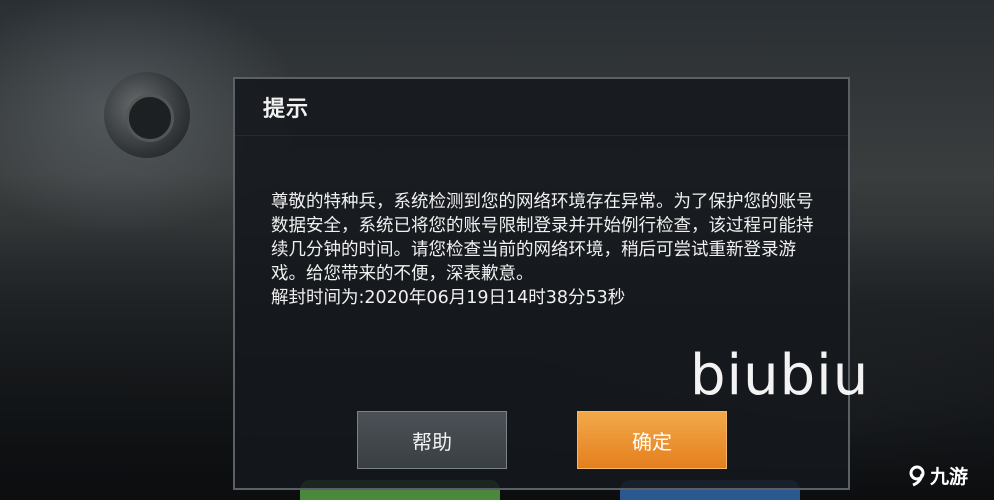 This screenshot has width=994, height=500. Describe the element at coordinates (286, 109) in the screenshot. I see `dialog-title: 提示` at that location.